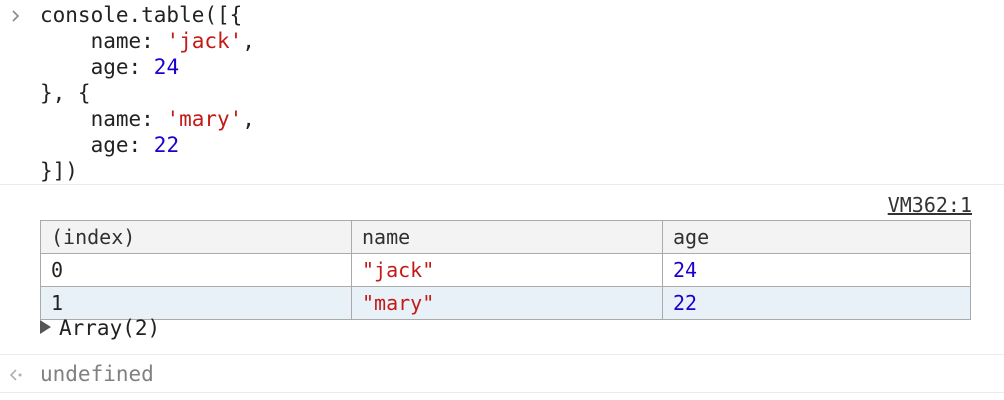 This screenshot has width=1004, height=400. Describe the element at coordinates (930, 205) in the screenshot. I see `source-link: VM362:1` at that location.